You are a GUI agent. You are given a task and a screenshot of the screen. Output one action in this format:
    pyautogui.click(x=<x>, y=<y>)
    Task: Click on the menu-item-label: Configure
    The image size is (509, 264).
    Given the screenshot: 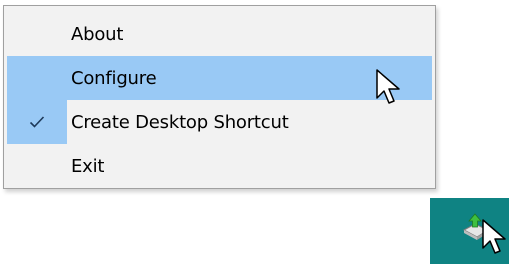 What is the action you would take?
    pyautogui.click(x=114, y=78)
    